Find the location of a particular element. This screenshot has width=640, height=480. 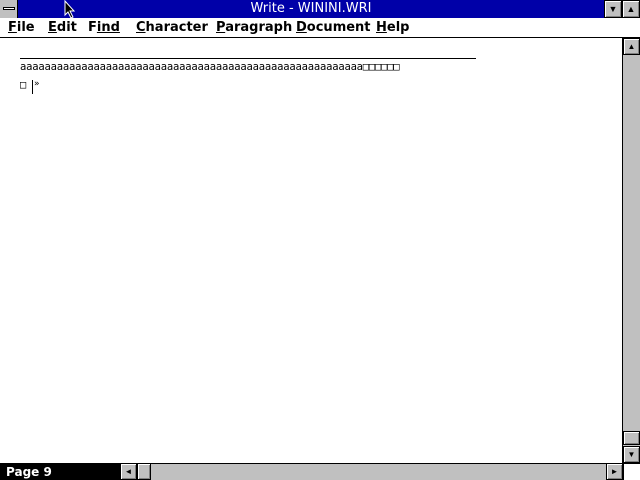

menu-help: Help is located at coordinates (392, 28).